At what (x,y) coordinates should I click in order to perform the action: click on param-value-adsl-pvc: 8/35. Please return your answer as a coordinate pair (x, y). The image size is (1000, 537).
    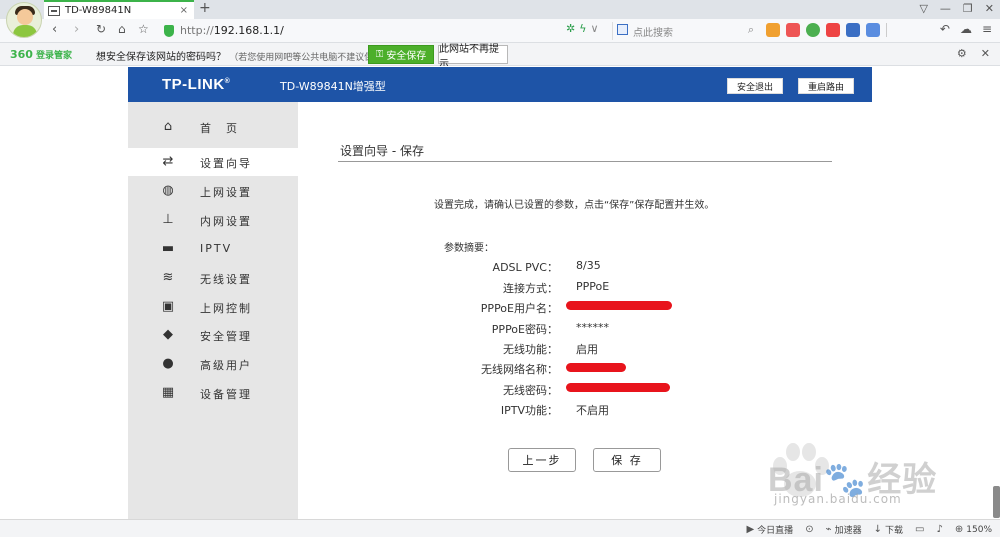
    Looking at the image, I should click on (588, 265).